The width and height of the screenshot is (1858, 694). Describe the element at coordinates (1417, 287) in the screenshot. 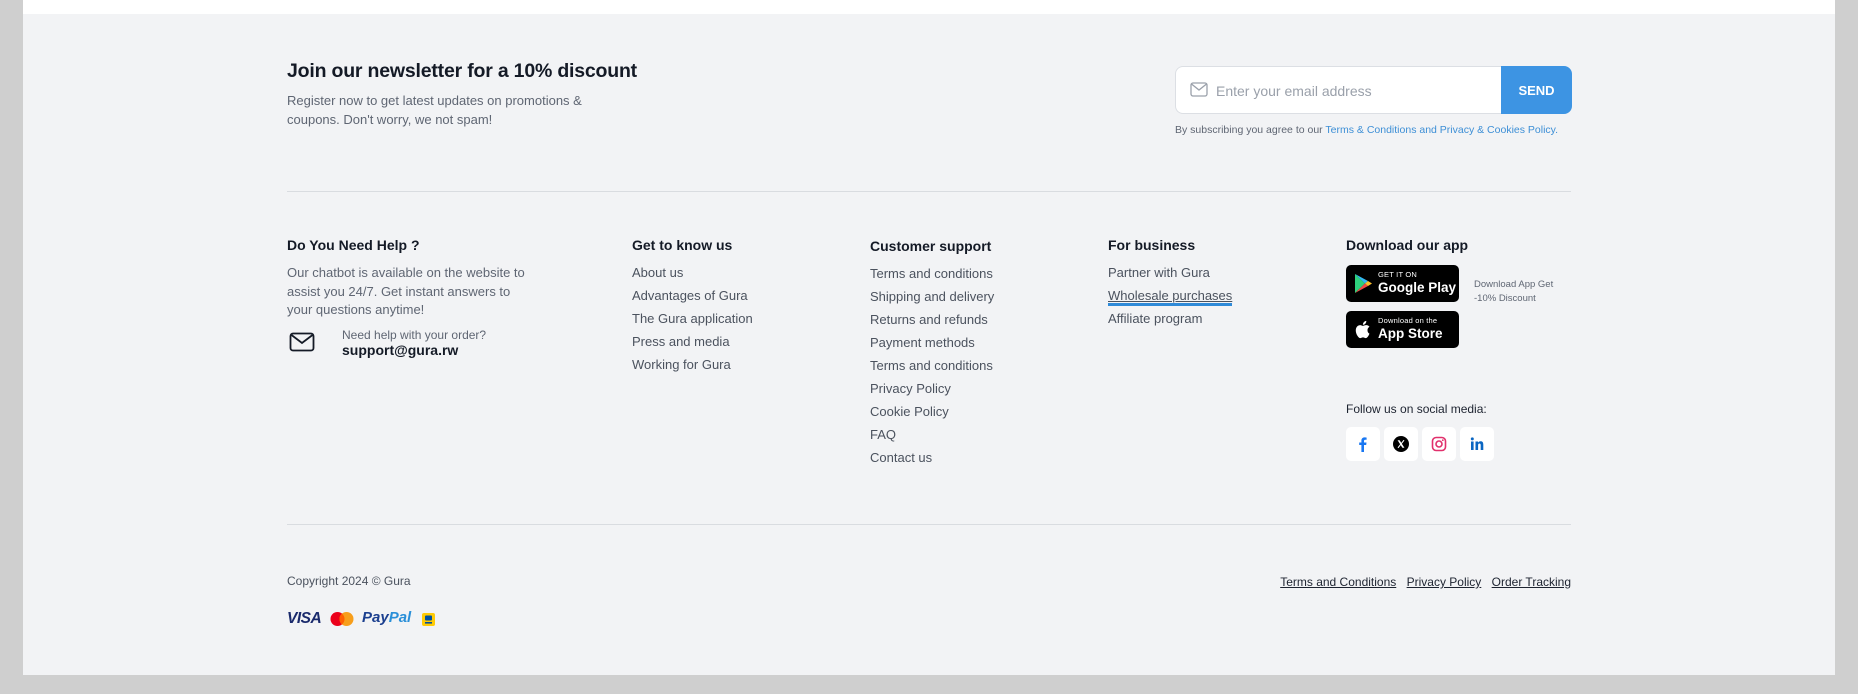

I see `google-play-label: Google Play` at that location.